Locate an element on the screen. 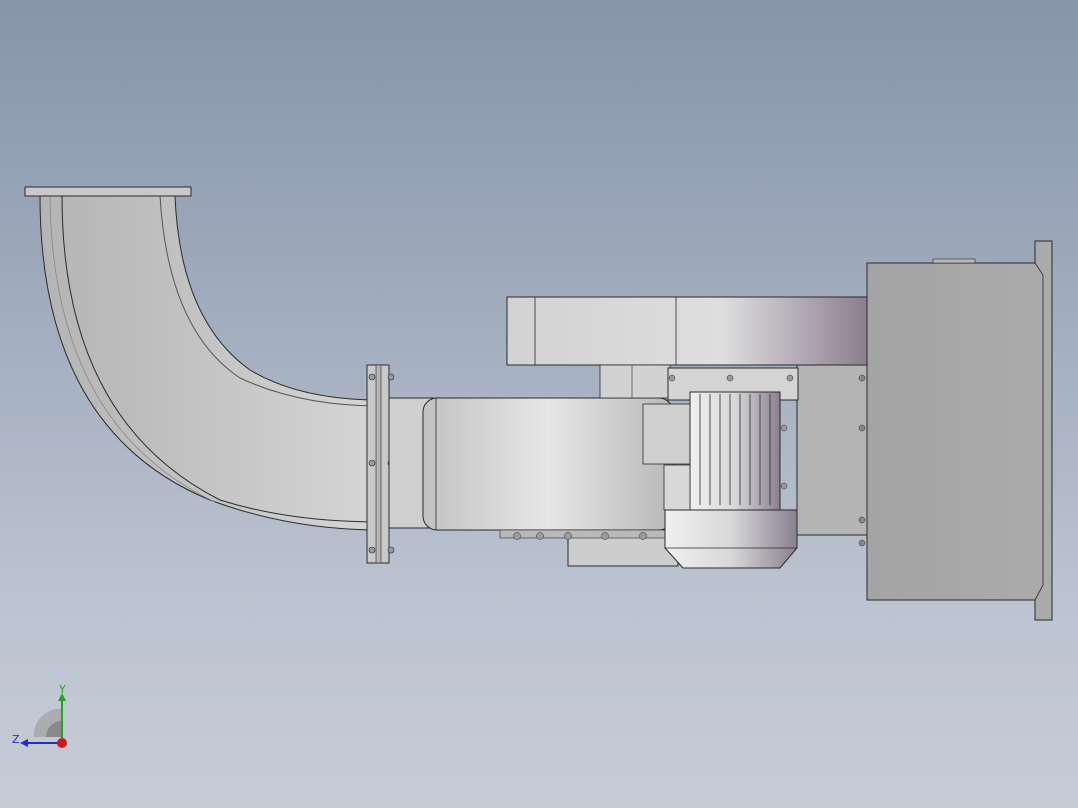 This screenshot has width=1078, height=808. lower-scroll is located at coordinates (589, 548).